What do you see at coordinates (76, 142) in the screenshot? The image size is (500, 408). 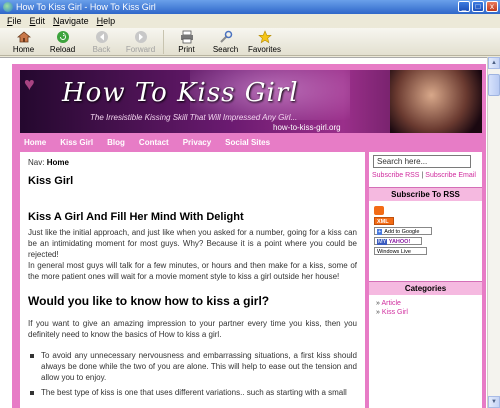 I see `nav-kiss-girl: Kiss Girl` at bounding box center [76, 142].